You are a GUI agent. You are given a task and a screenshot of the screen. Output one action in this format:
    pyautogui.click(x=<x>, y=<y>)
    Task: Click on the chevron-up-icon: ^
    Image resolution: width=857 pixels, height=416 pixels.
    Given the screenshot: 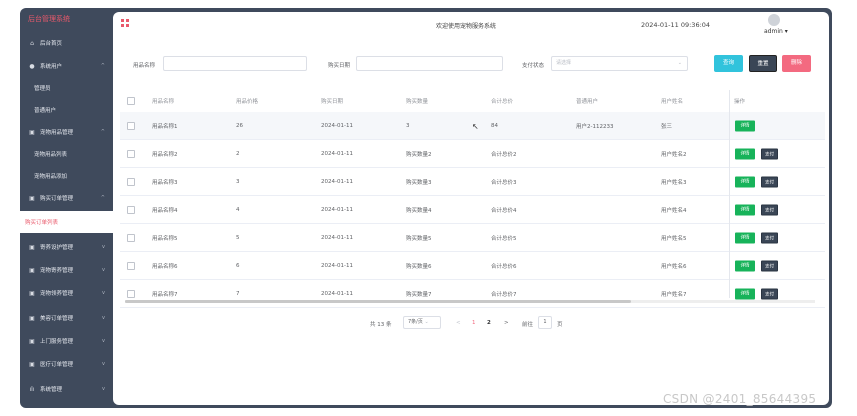 What is the action you would take?
    pyautogui.click(x=102, y=132)
    